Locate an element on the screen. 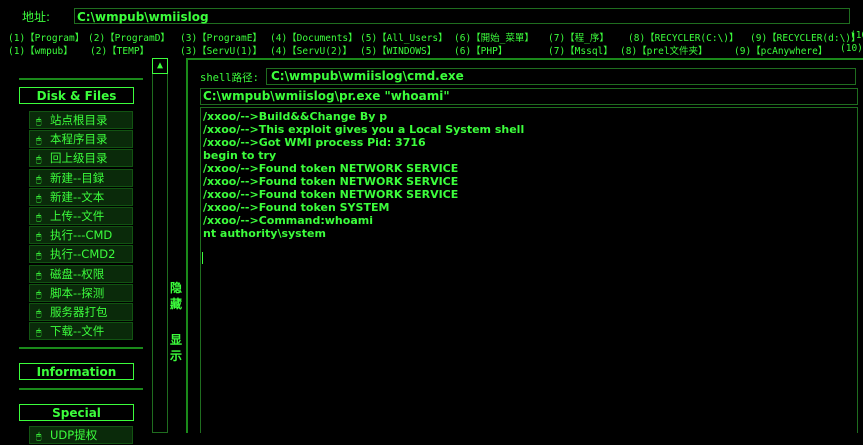 This screenshot has height=445, width=863. drive-shortcut-link: (1)【Program】 is located at coordinates (46, 37).